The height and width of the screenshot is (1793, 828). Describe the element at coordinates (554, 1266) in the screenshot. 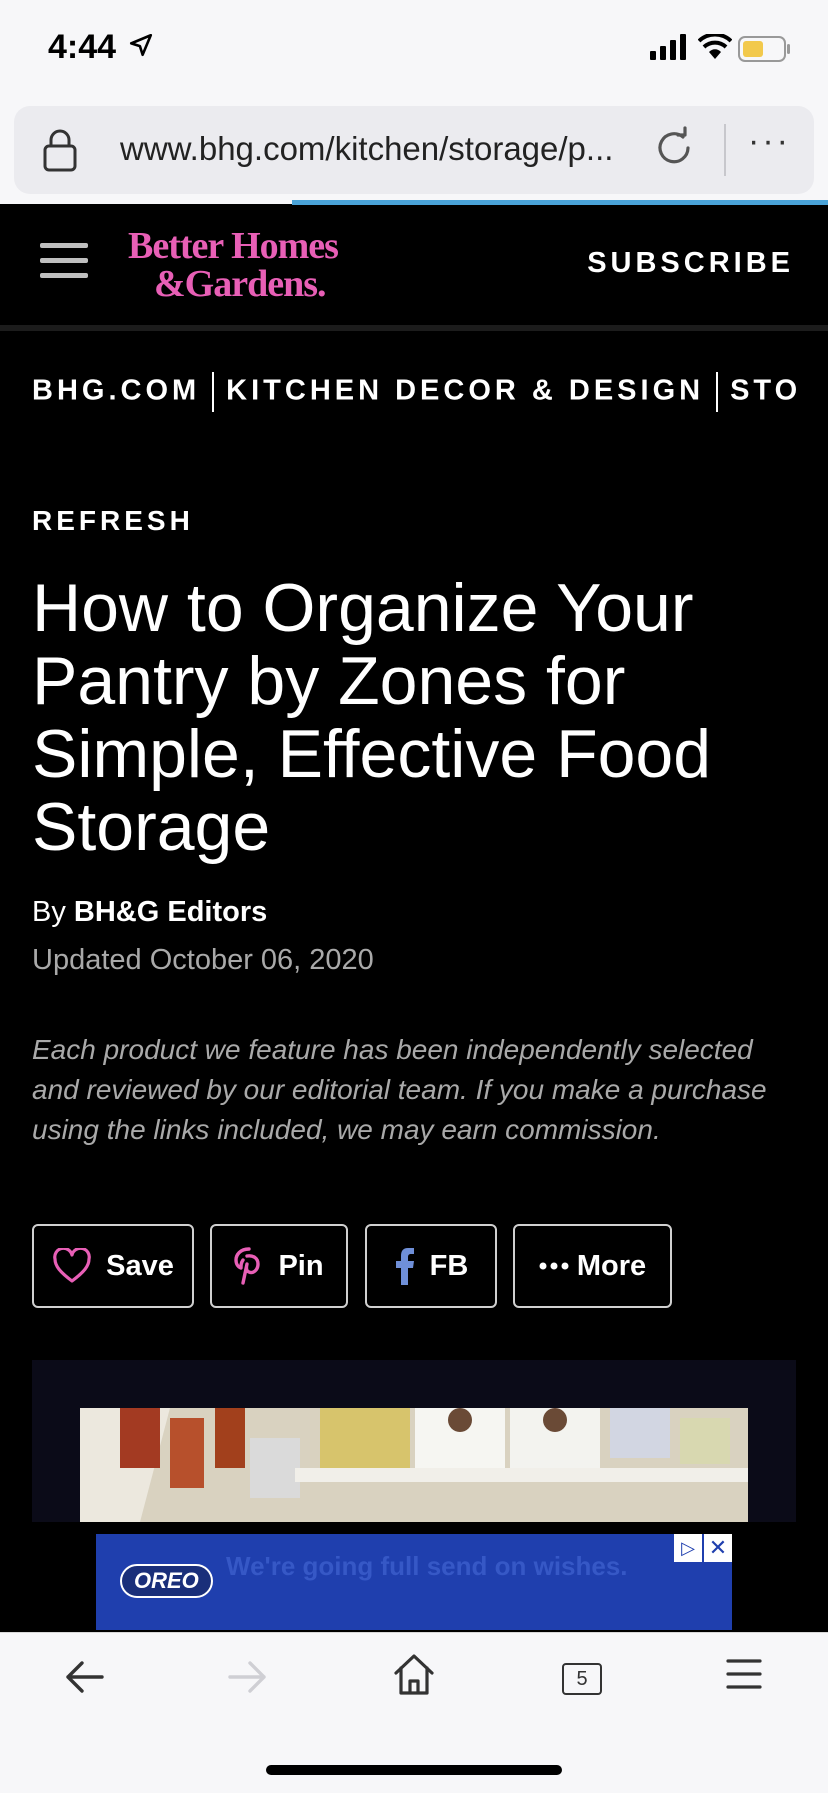

I see `ellipsis-icon` at that location.